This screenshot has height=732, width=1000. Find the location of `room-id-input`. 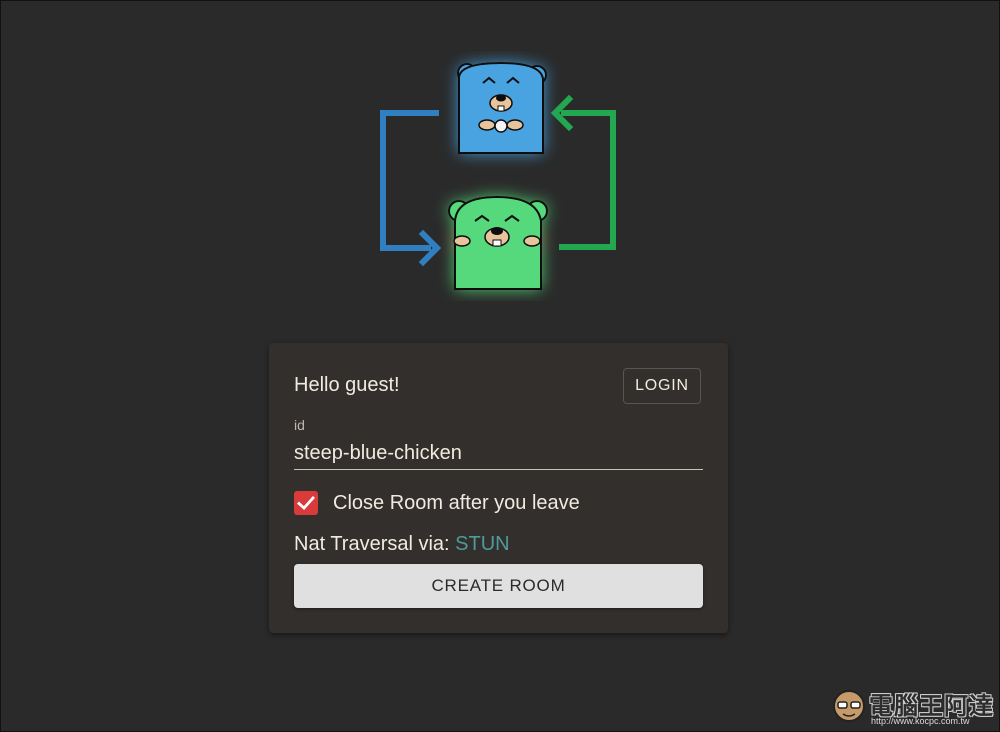

room-id-input is located at coordinates (498, 453).